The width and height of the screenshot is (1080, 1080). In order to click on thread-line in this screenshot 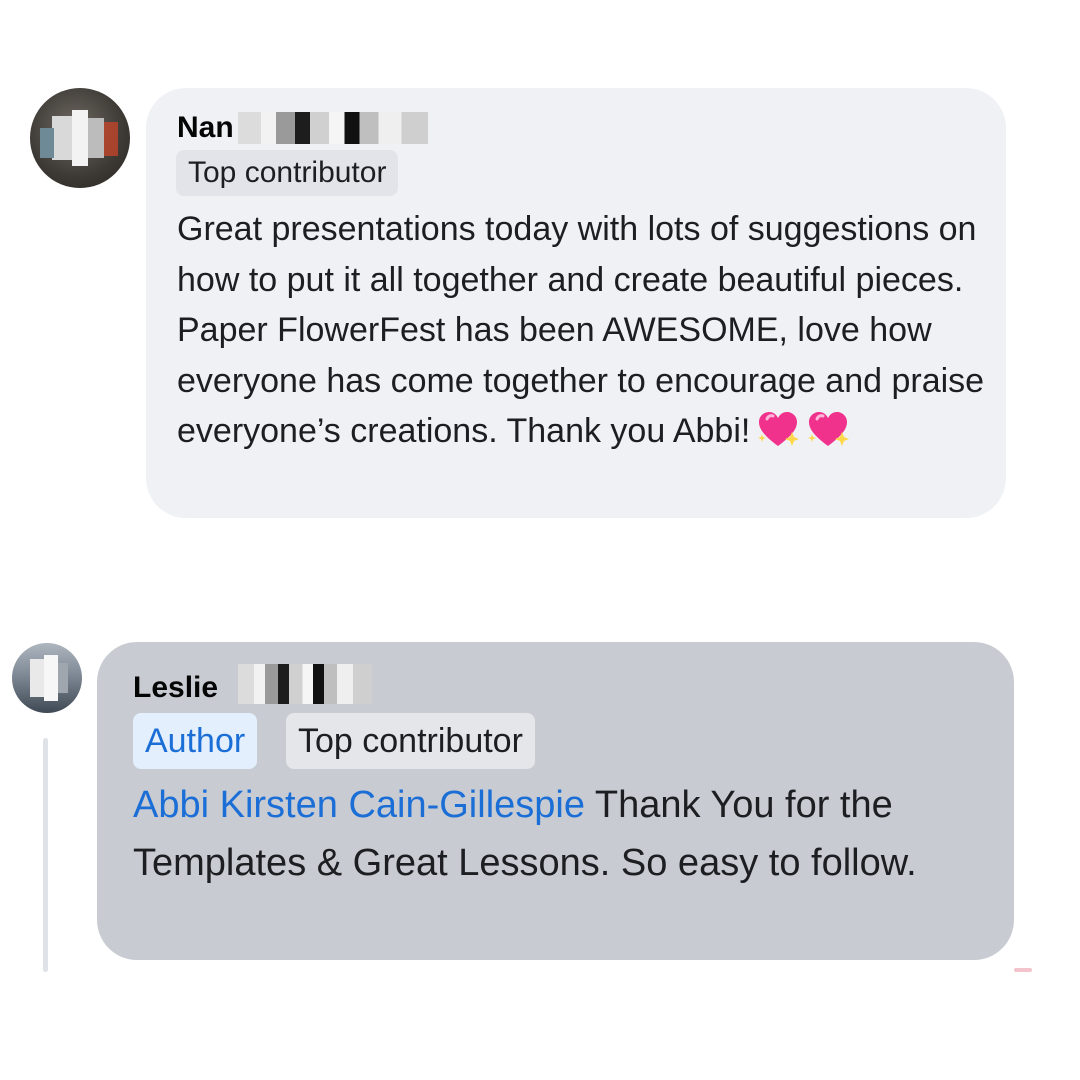, I will do `click(45, 855)`.